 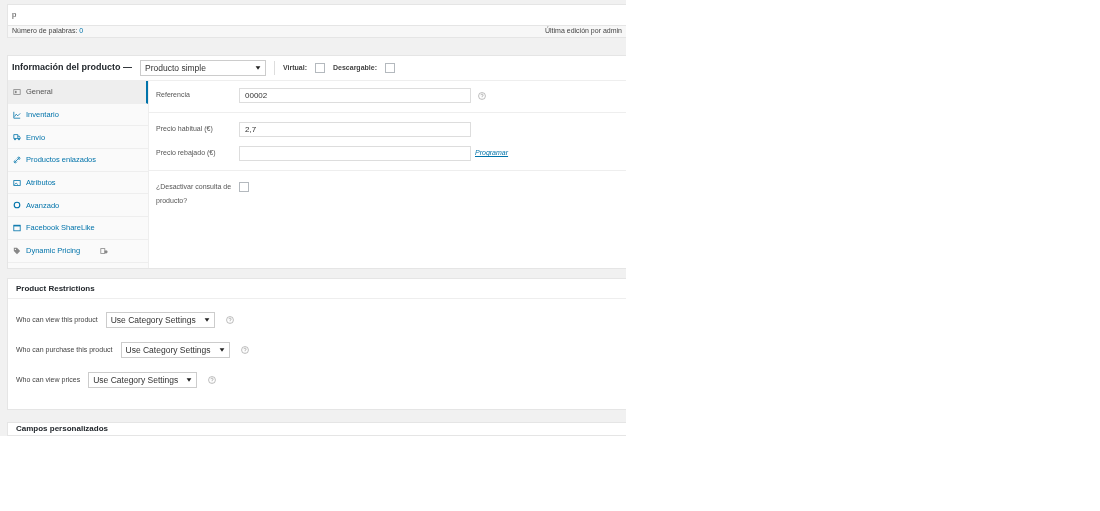 I want to click on grid-icon, so click(x=17, y=91).